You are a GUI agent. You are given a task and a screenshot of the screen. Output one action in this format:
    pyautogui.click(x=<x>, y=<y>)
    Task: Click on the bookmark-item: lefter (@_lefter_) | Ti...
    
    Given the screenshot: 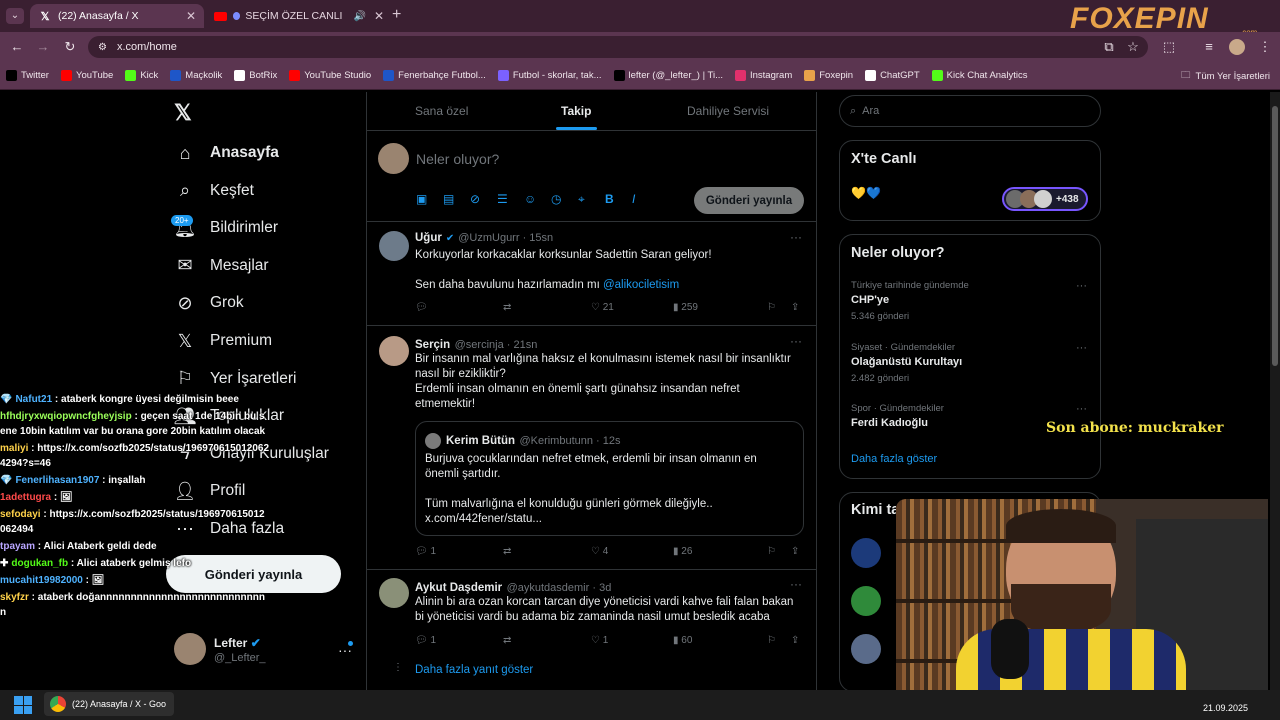 What is the action you would take?
    pyautogui.click(x=668, y=75)
    